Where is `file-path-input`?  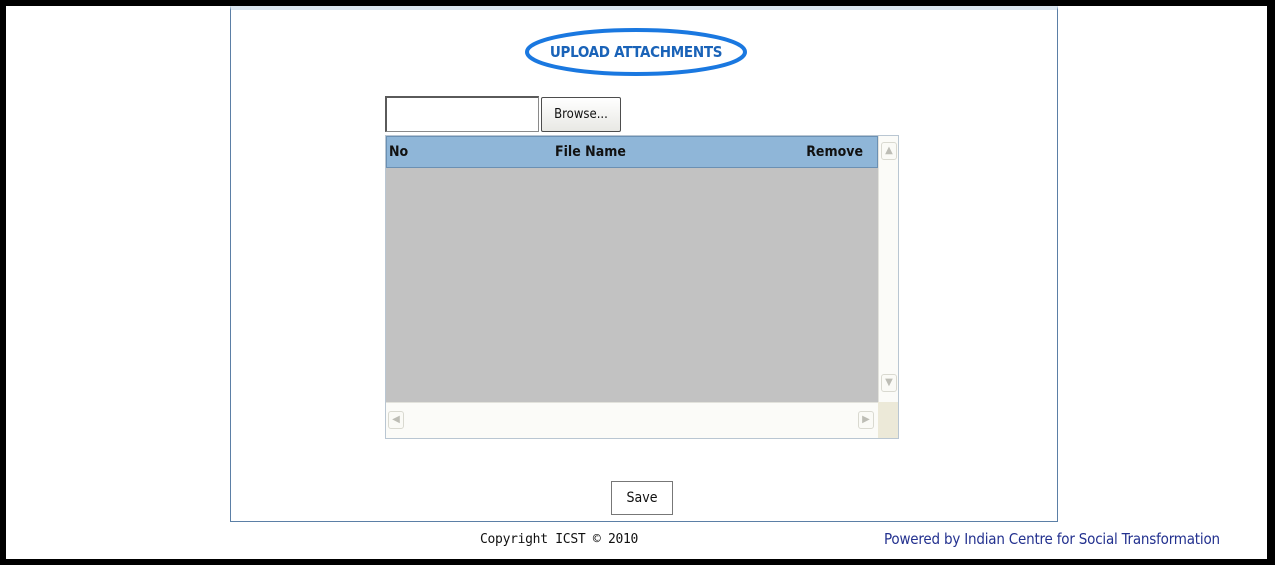 file-path-input is located at coordinates (462, 114).